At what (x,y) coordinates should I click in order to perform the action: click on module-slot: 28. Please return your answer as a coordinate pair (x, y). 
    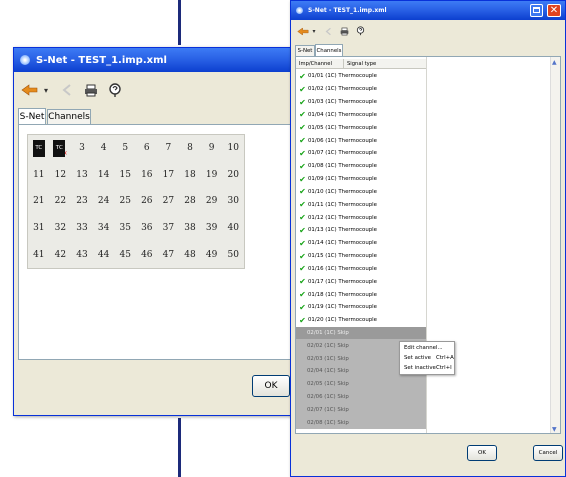
    Looking at the image, I should click on (190, 201).